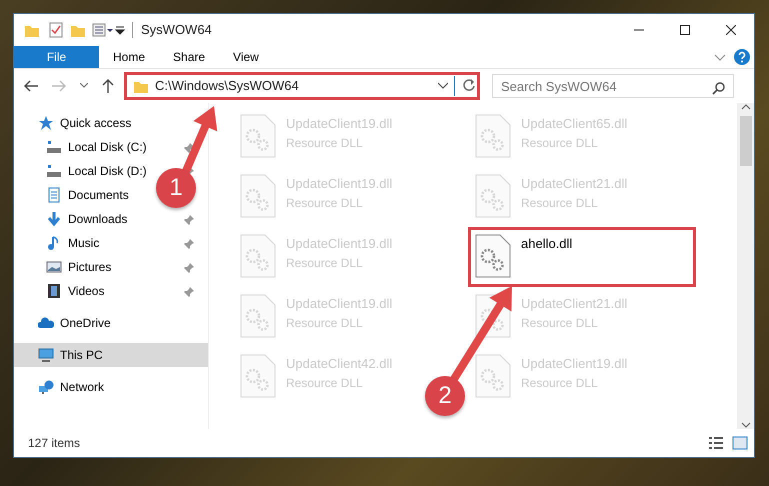  Describe the element at coordinates (54, 267) in the screenshot. I see `picture-icon` at that location.